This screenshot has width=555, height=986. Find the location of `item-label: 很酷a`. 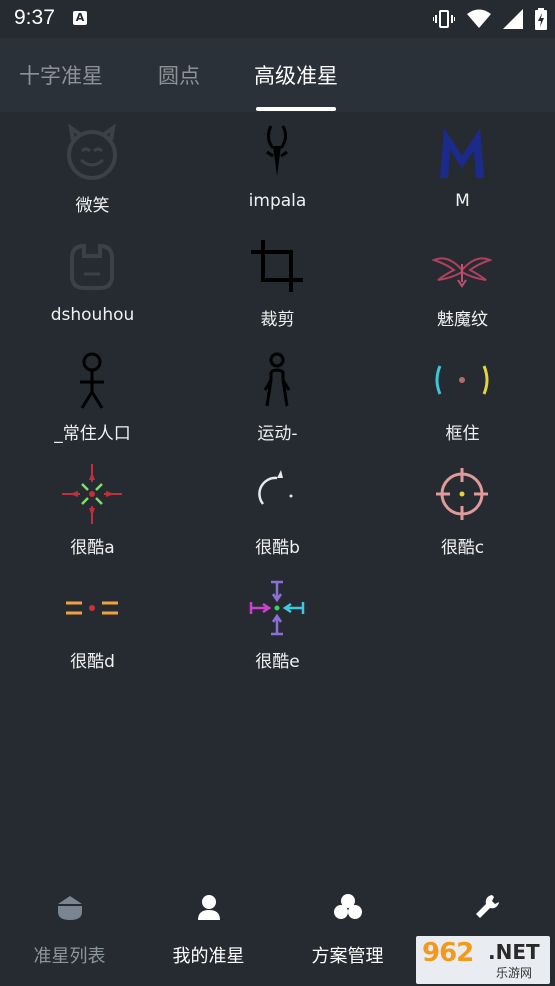

item-label: 很酷a is located at coordinates (92, 548).